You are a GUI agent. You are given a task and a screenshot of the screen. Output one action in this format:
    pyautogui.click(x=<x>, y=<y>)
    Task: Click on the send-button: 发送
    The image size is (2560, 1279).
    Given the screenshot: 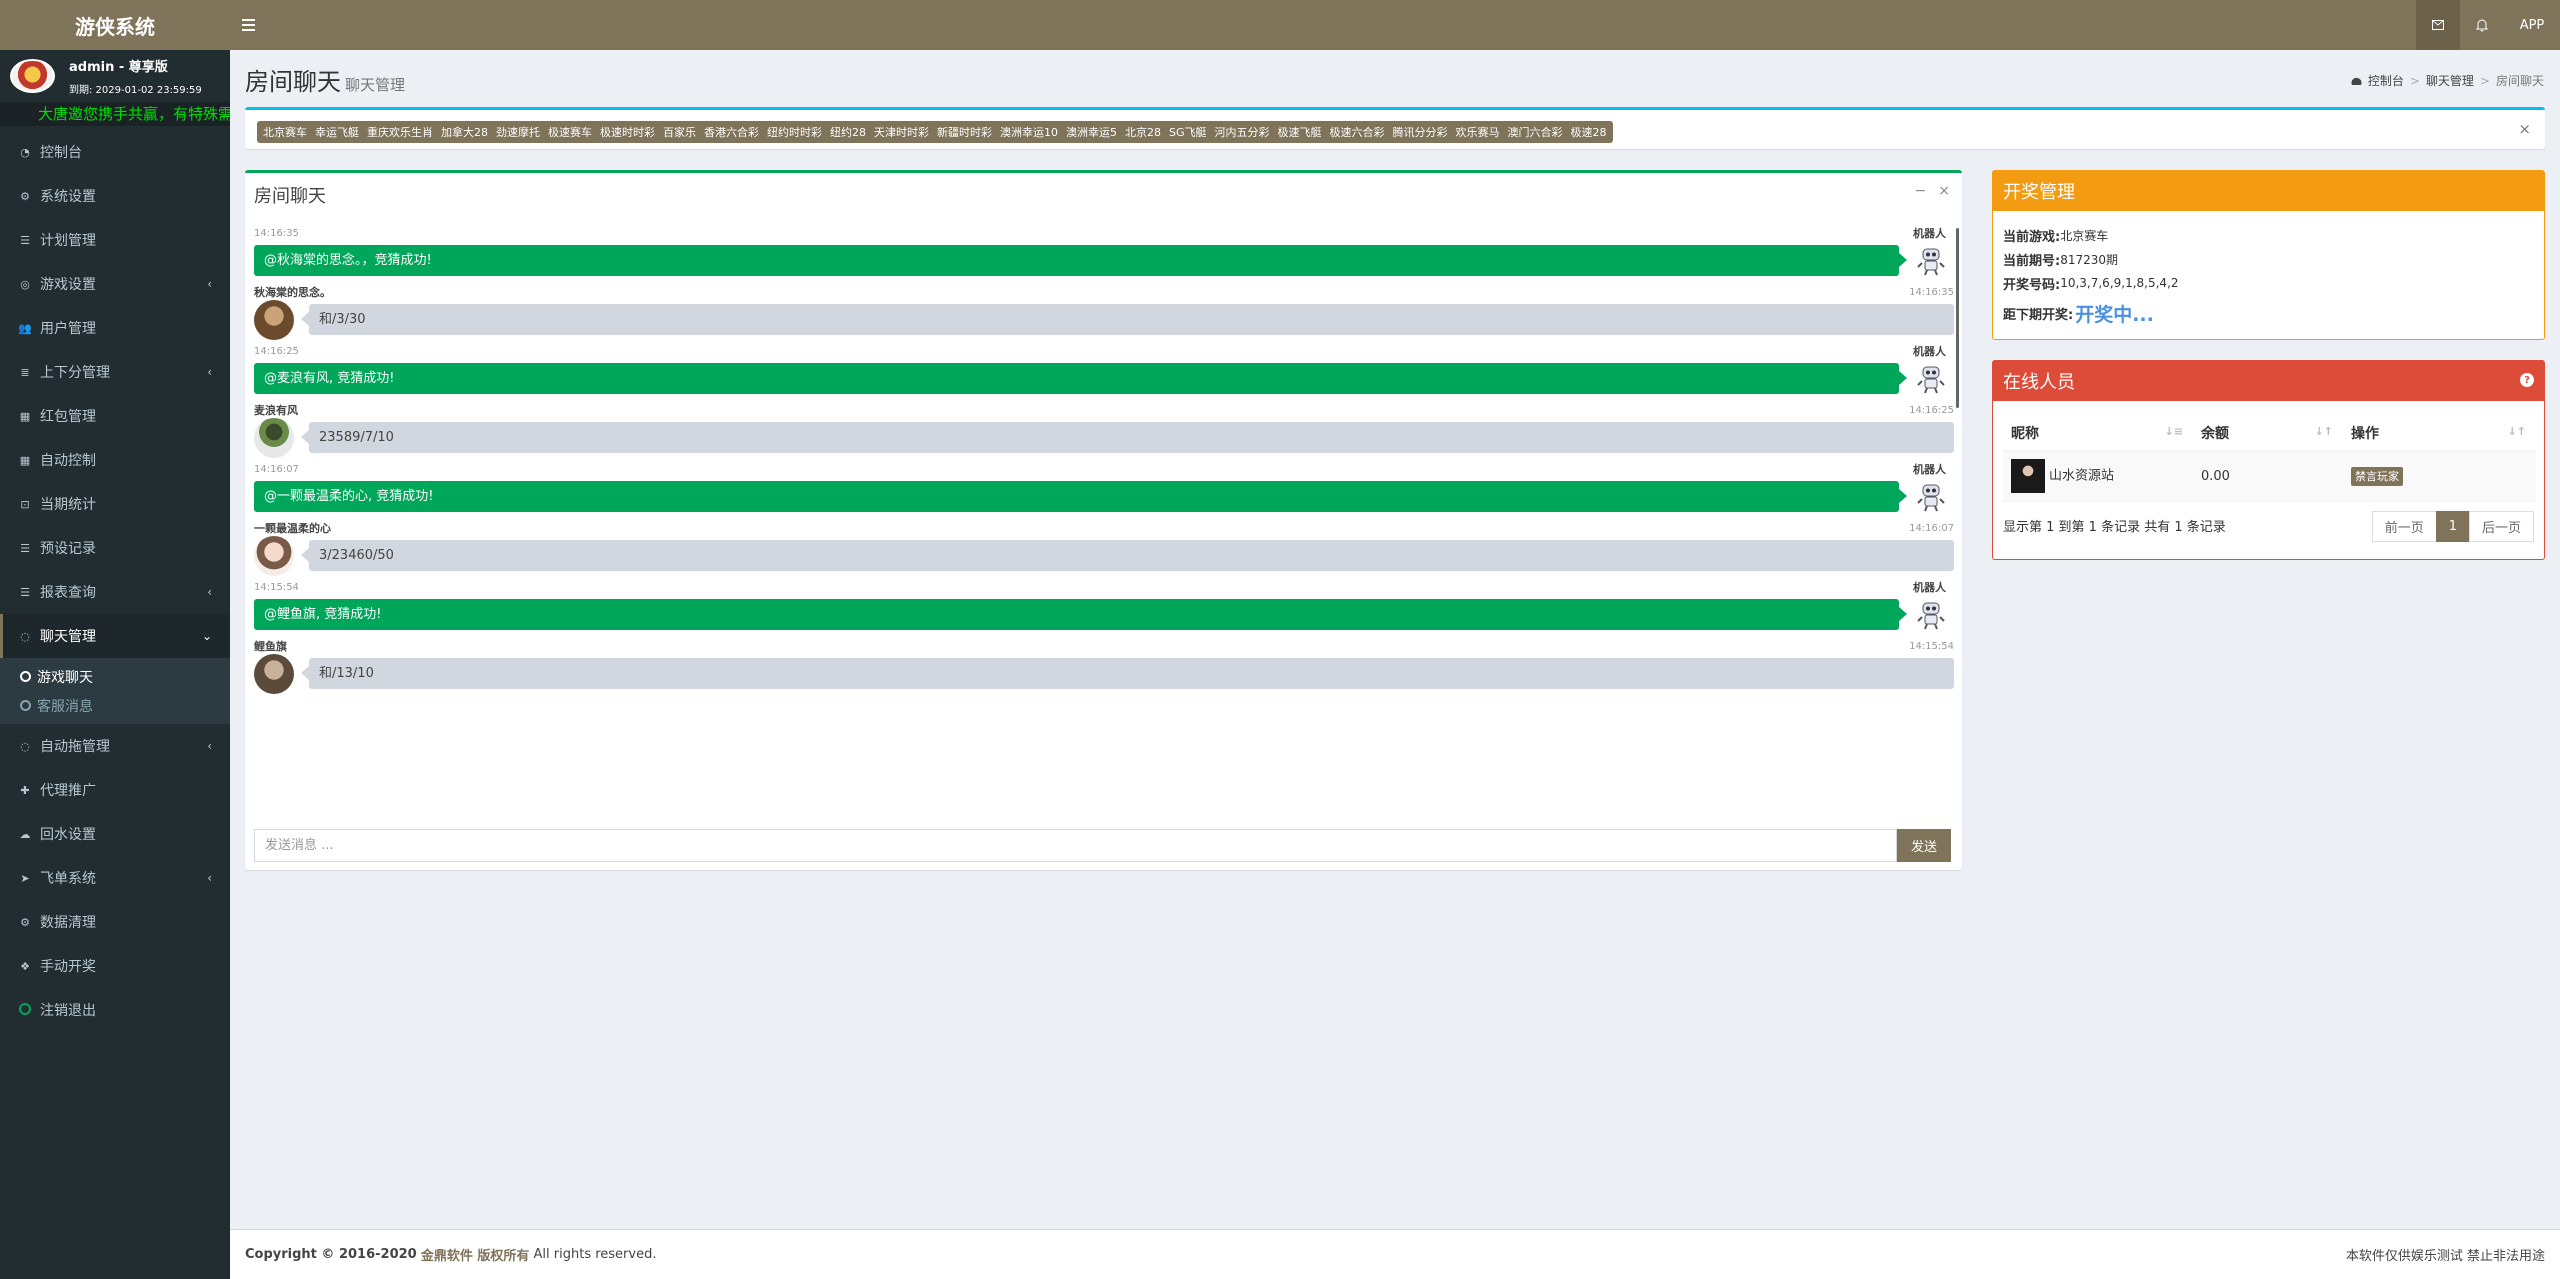 What is the action you would take?
    pyautogui.click(x=1924, y=845)
    